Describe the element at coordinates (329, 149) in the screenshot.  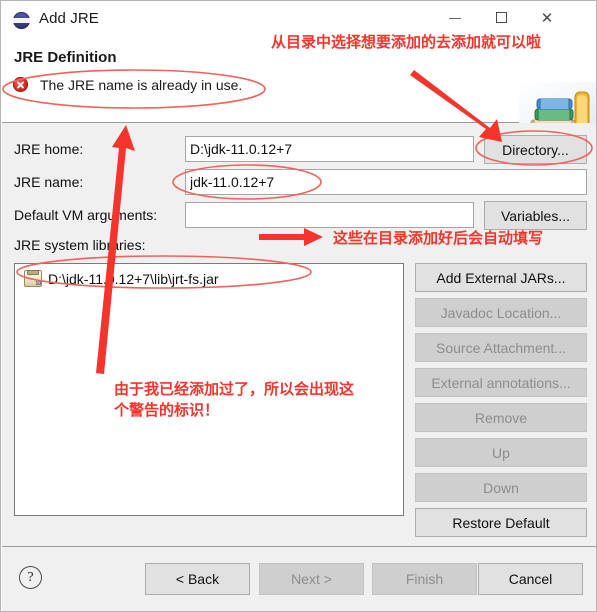
I see `jre-home-input` at that location.